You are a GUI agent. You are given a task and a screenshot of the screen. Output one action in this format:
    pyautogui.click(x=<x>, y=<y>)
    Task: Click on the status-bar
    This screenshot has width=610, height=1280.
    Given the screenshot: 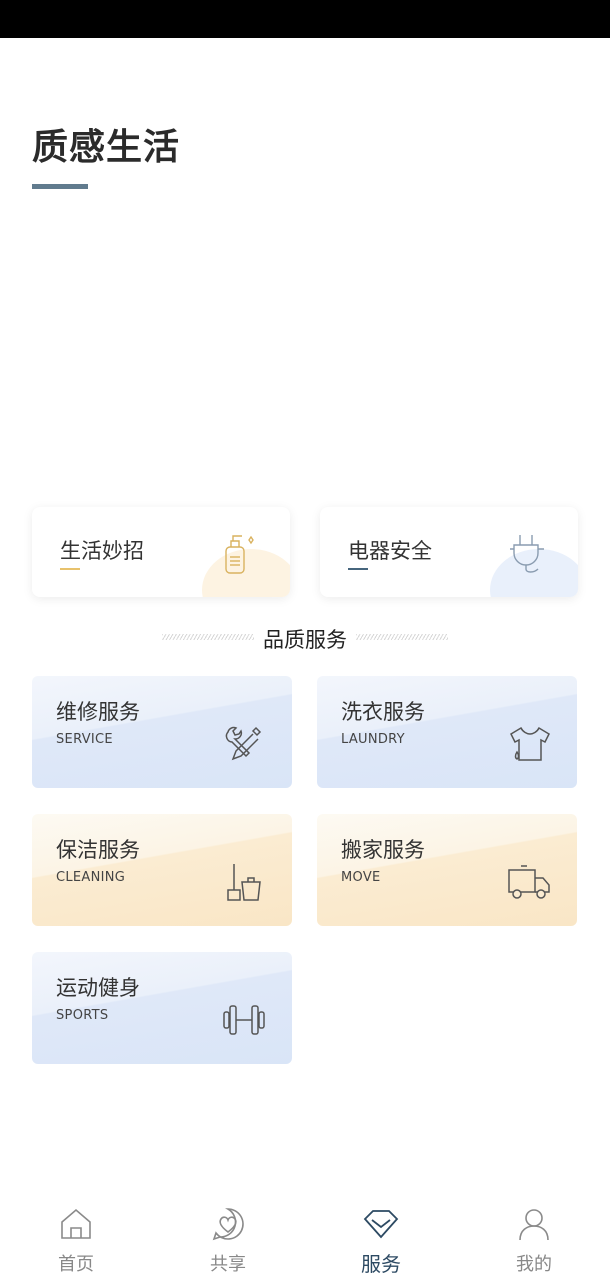 What is the action you would take?
    pyautogui.click(x=305, y=19)
    